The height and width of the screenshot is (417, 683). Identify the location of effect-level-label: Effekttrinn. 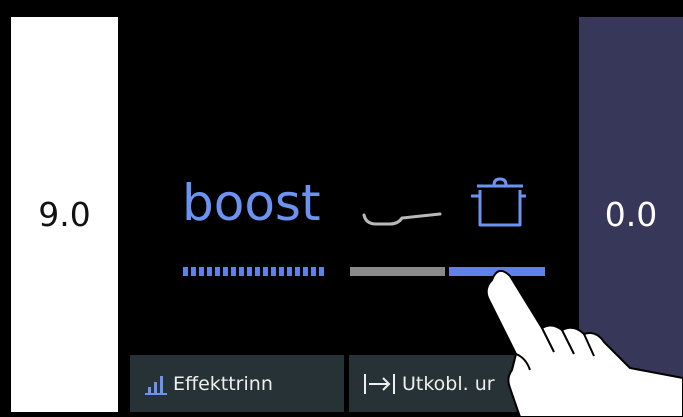
(223, 383).